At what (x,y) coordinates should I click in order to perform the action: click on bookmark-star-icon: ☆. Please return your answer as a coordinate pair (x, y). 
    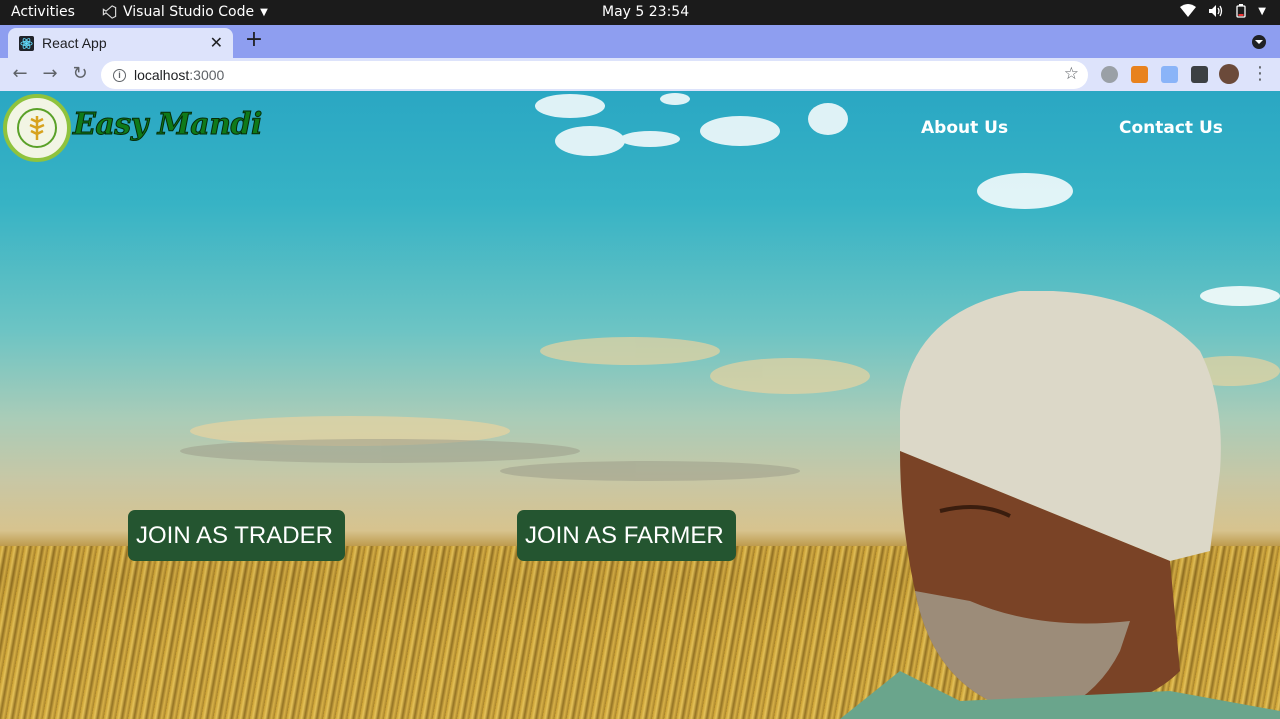
    Looking at the image, I should click on (1071, 74).